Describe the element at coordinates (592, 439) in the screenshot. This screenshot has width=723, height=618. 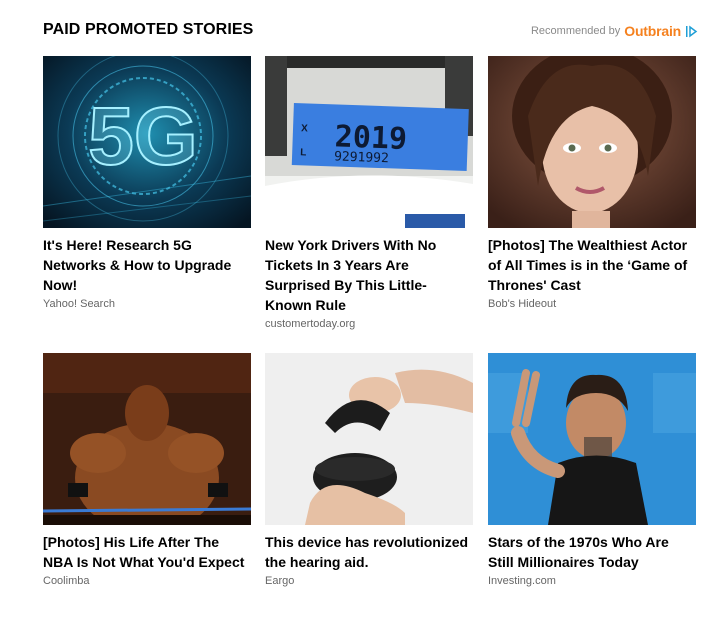
I see `story-image-actor` at that location.